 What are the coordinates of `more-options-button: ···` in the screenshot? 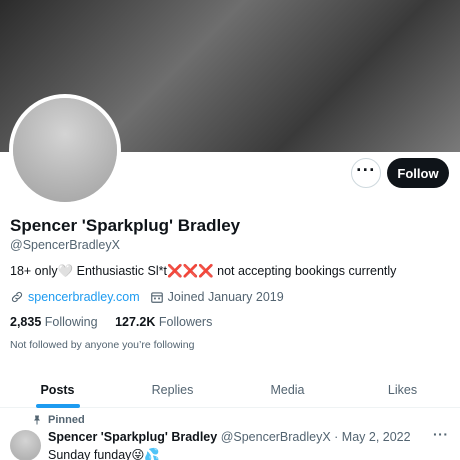 It's located at (366, 173).